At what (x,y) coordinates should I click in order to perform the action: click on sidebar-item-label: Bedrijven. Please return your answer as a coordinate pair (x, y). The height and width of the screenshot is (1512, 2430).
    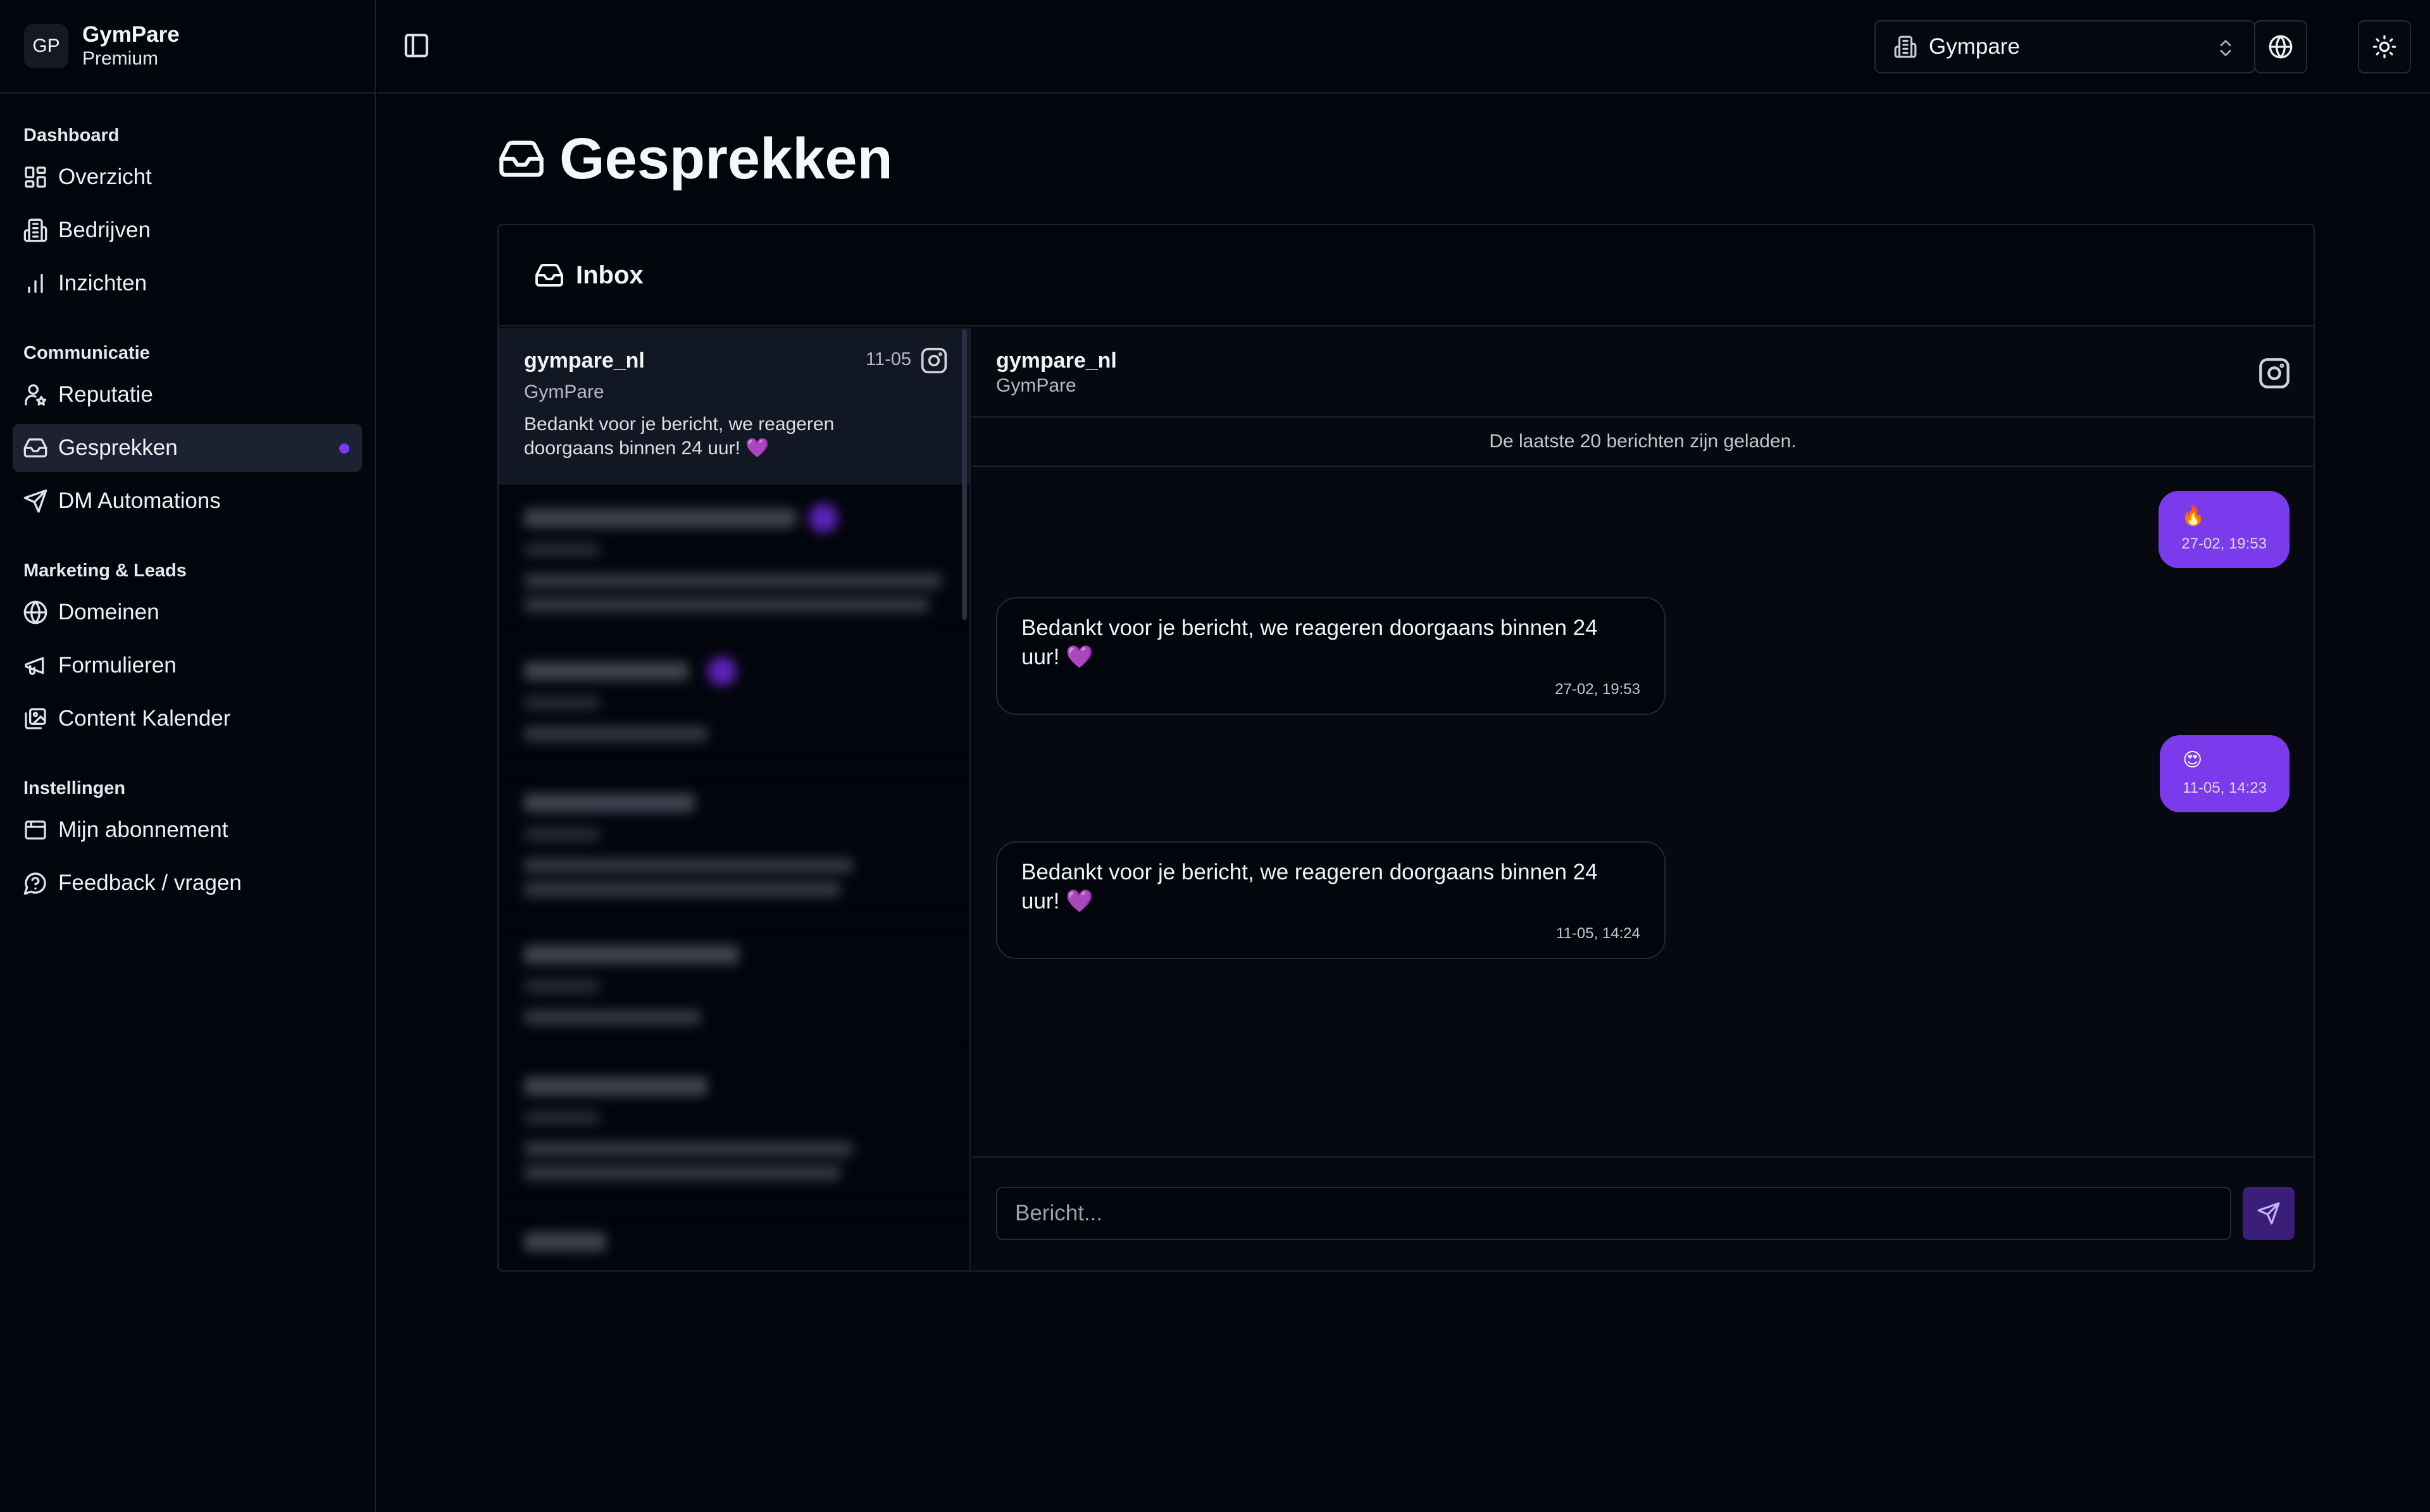
    Looking at the image, I should click on (104, 230).